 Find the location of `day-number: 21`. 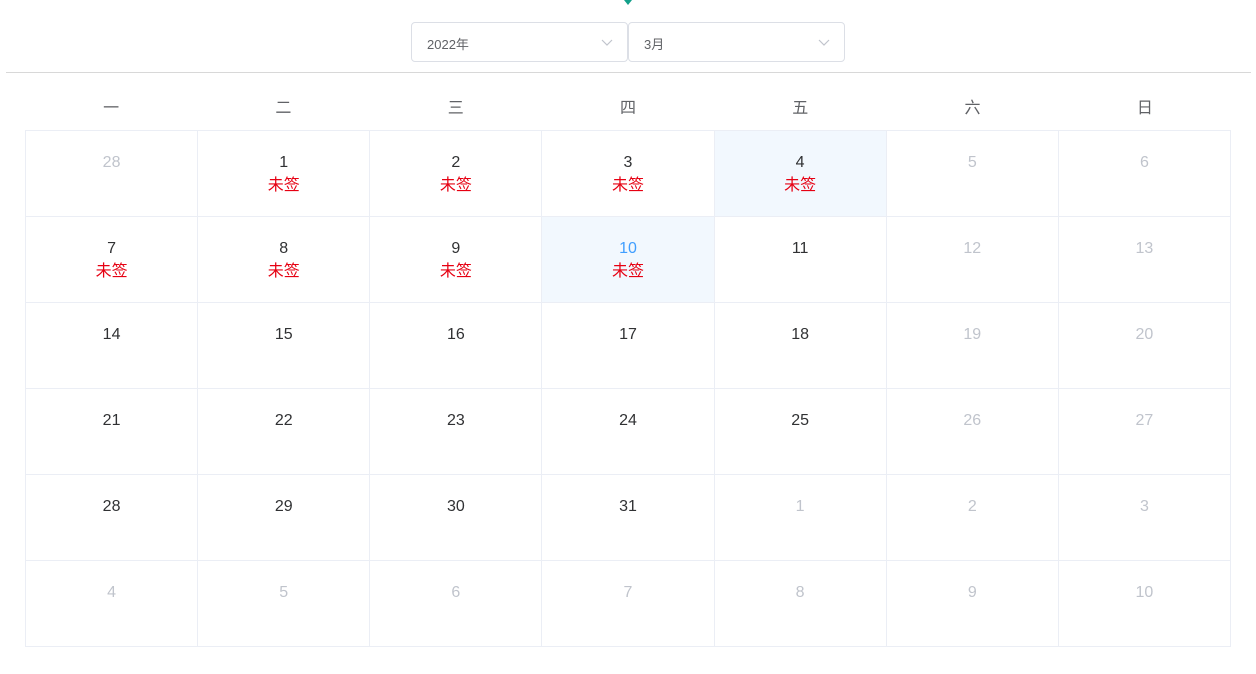

day-number: 21 is located at coordinates (111, 420).